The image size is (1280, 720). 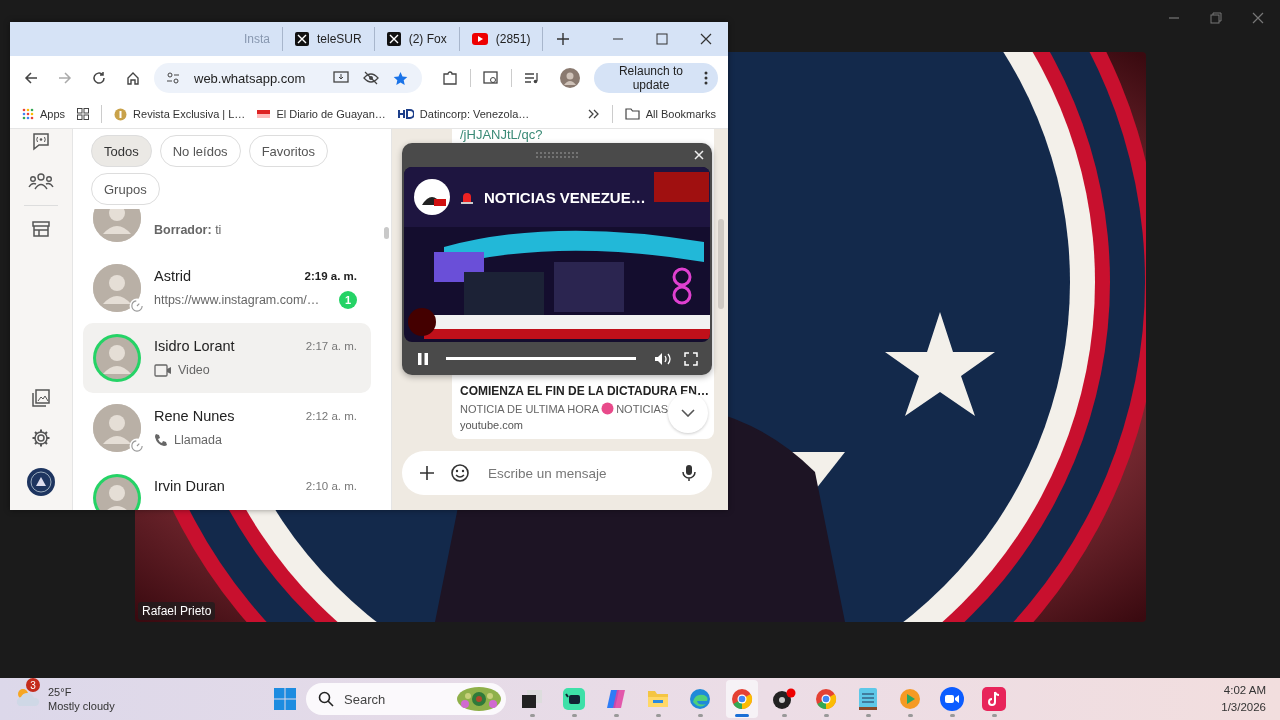 What do you see at coordinates (41, 438) in the screenshot?
I see `settings-icon` at bounding box center [41, 438].